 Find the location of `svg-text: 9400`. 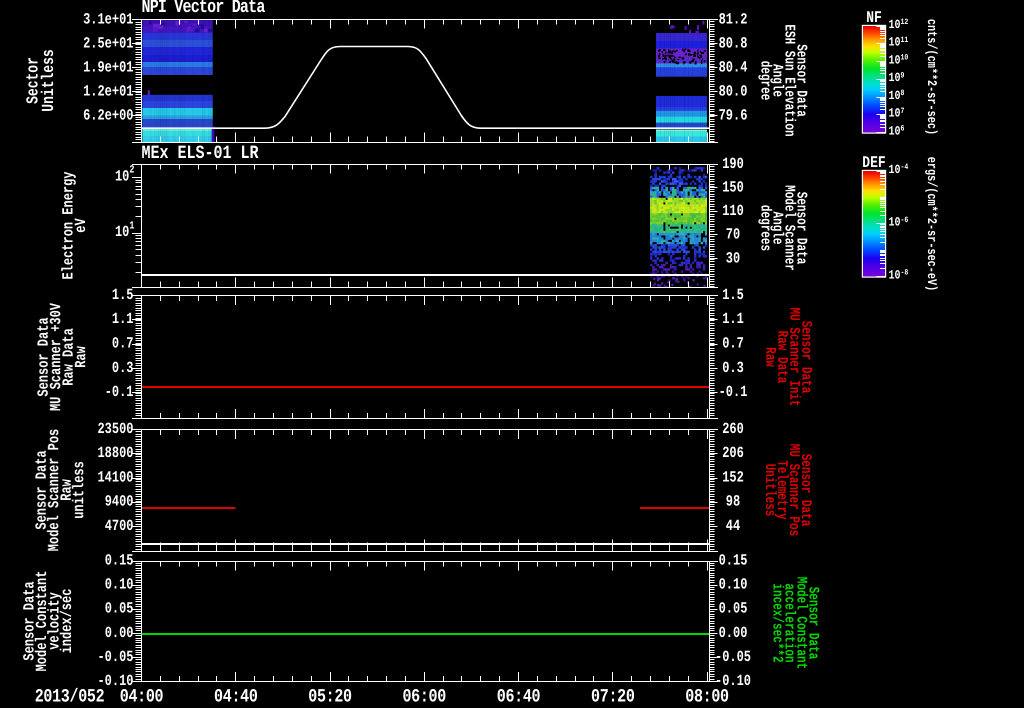

svg-text: 9400 is located at coordinates (119, 502).